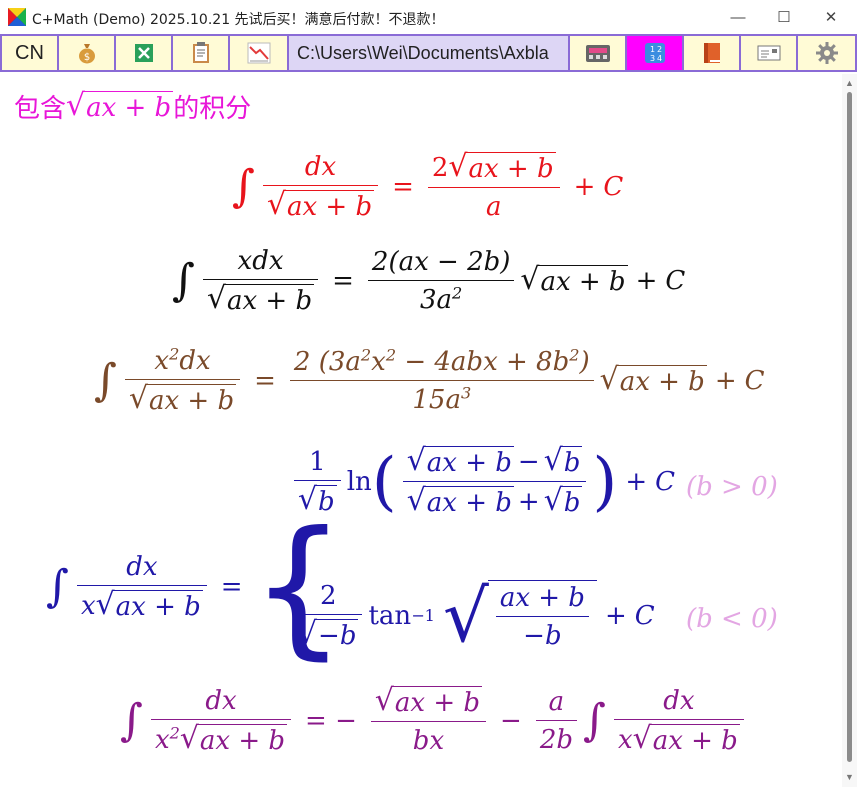 Image resolution: width=857 pixels, height=787 pixels. Describe the element at coordinates (390, 616) in the screenshot. I see `f4c2-tan: tan` at that location.